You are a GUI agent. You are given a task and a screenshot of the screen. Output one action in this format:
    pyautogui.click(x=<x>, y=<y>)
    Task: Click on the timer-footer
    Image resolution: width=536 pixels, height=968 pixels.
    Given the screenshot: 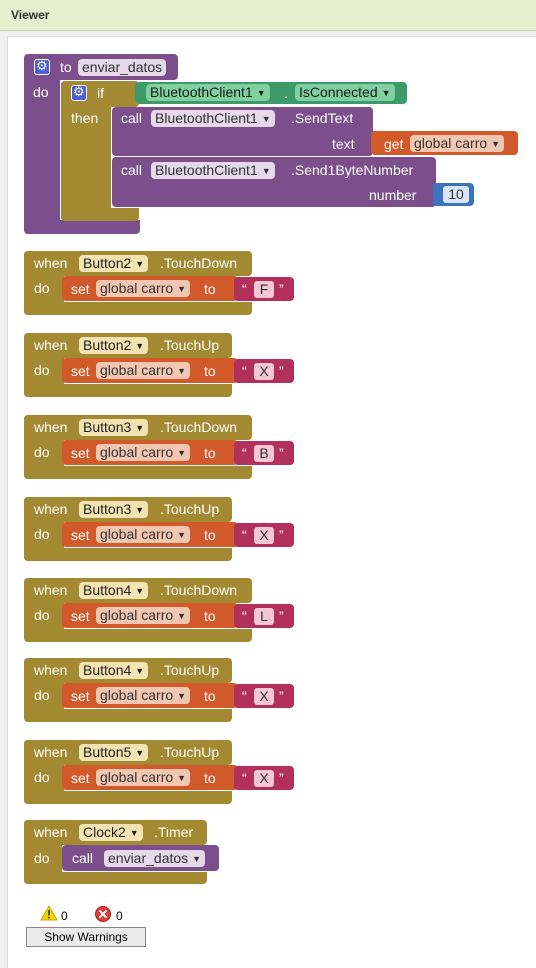 What is the action you would take?
    pyautogui.click(x=115, y=878)
    